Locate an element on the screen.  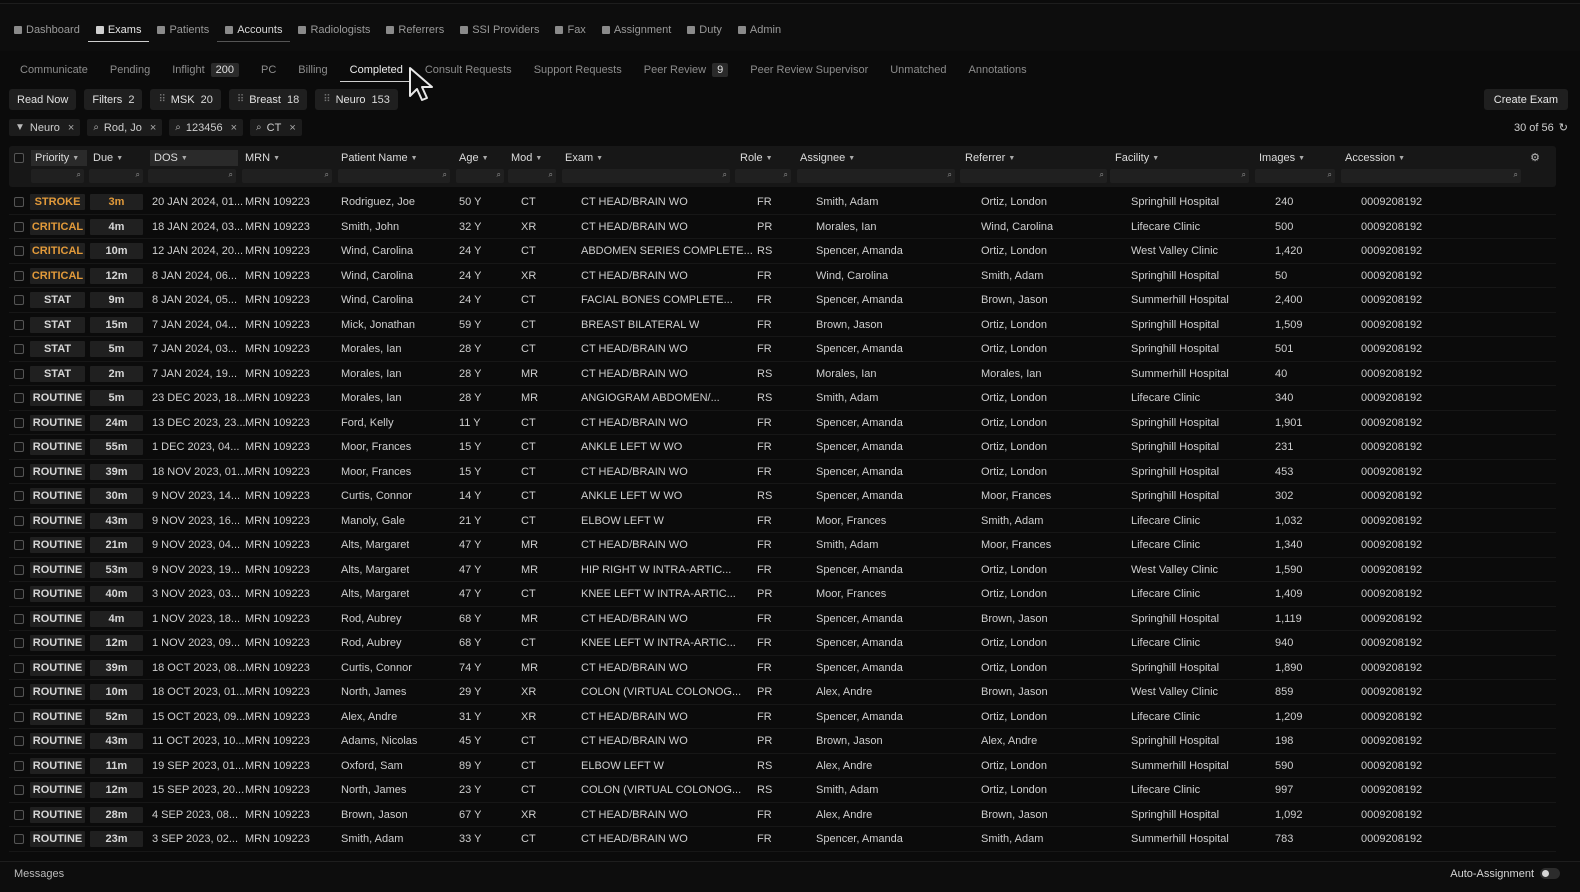
column-filter-age: ⌕ is located at coordinates (480, 176).